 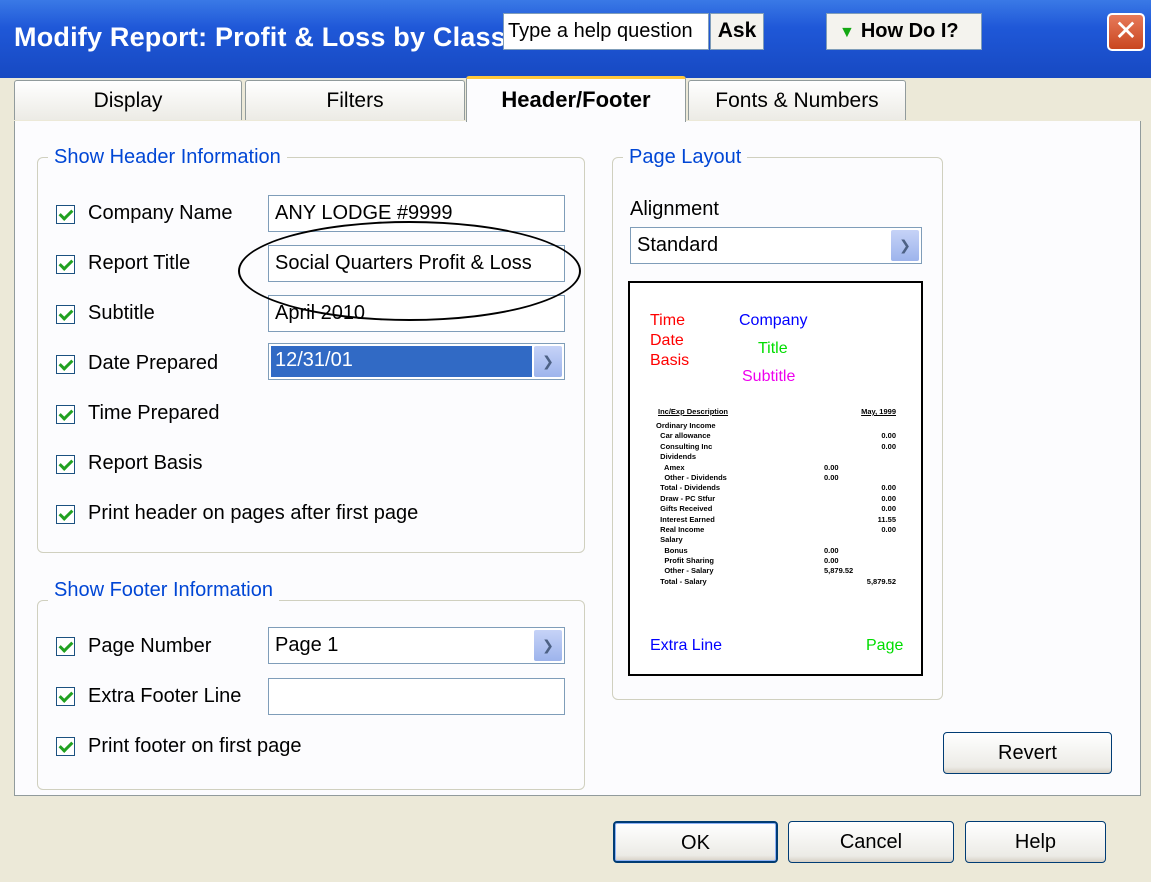 What do you see at coordinates (1027, 753) in the screenshot?
I see `revert-button: Revert` at bounding box center [1027, 753].